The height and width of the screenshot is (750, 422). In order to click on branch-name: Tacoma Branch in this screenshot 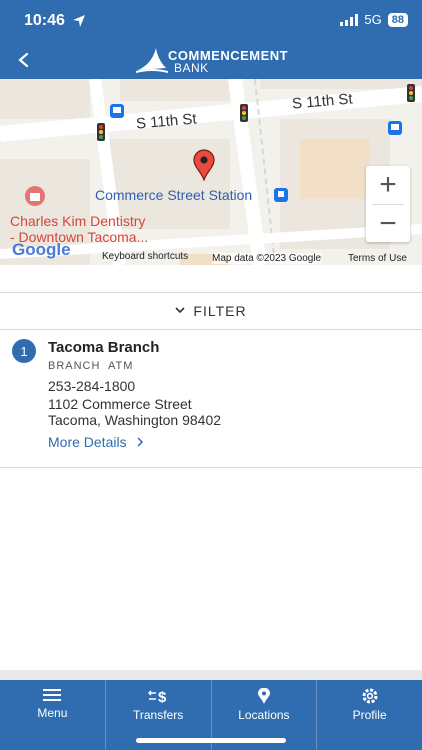, I will do `click(104, 347)`.